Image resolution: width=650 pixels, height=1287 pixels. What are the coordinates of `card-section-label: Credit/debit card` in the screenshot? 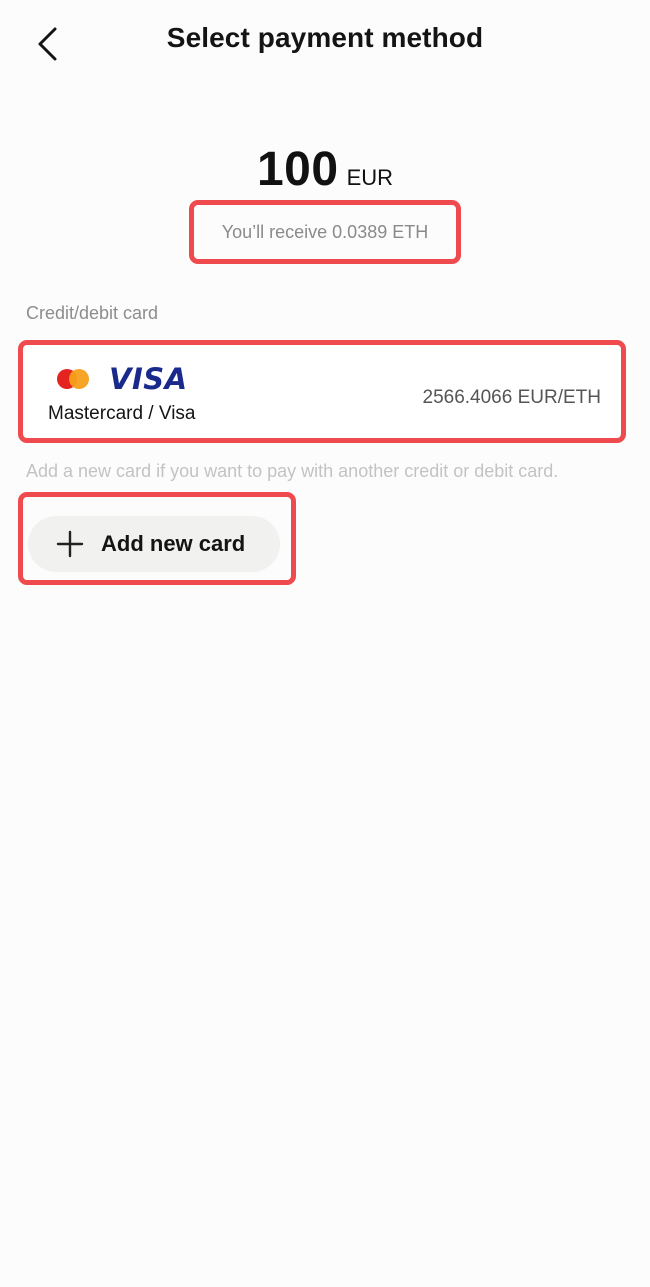 It's located at (92, 313).